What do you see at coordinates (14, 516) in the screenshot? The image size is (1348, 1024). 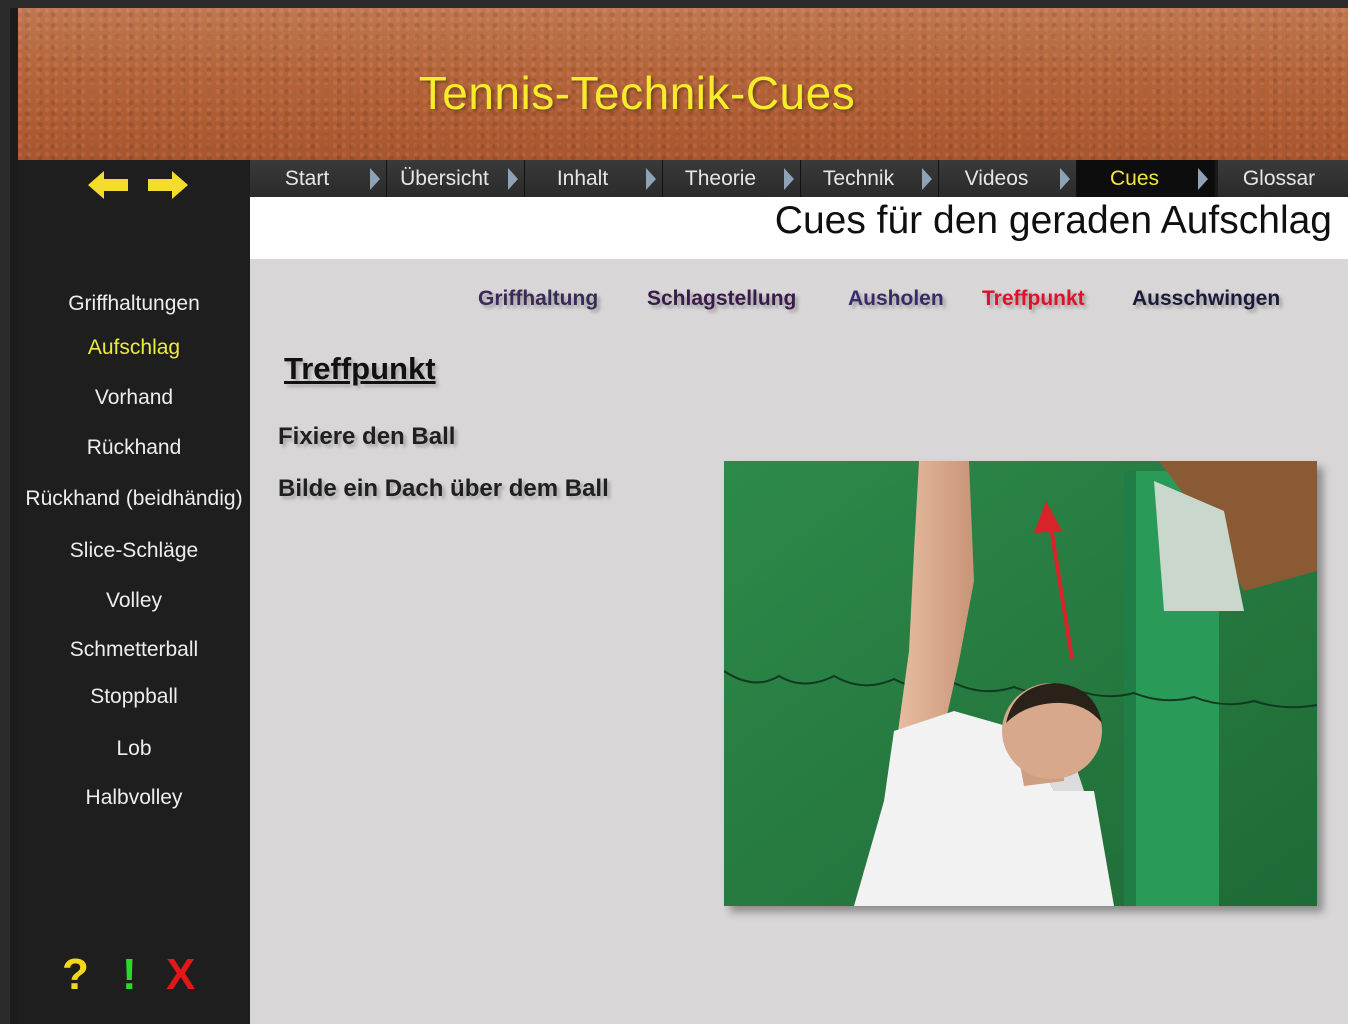 I see `window-frame-inner` at bounding box center [14, 516].